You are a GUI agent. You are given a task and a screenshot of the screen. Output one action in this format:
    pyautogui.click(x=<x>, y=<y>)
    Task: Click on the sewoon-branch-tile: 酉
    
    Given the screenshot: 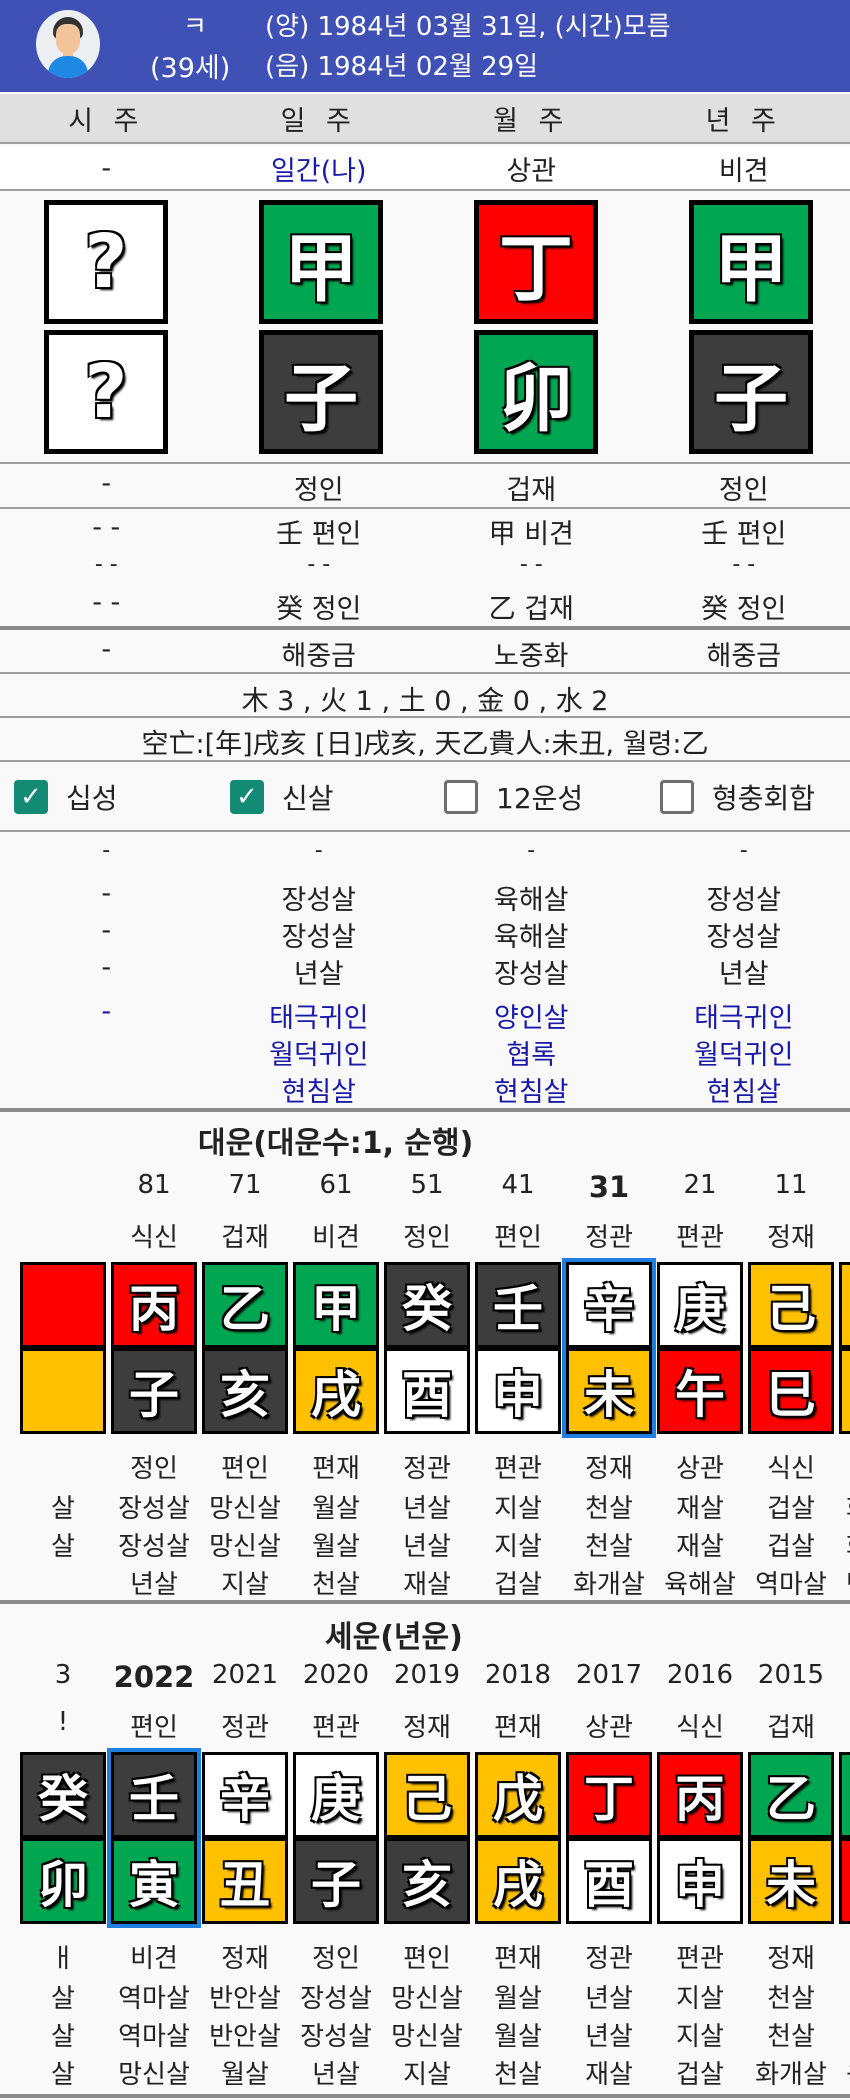 What is the action you would take?
    pyautogui.click(x=609, y=1881)
    